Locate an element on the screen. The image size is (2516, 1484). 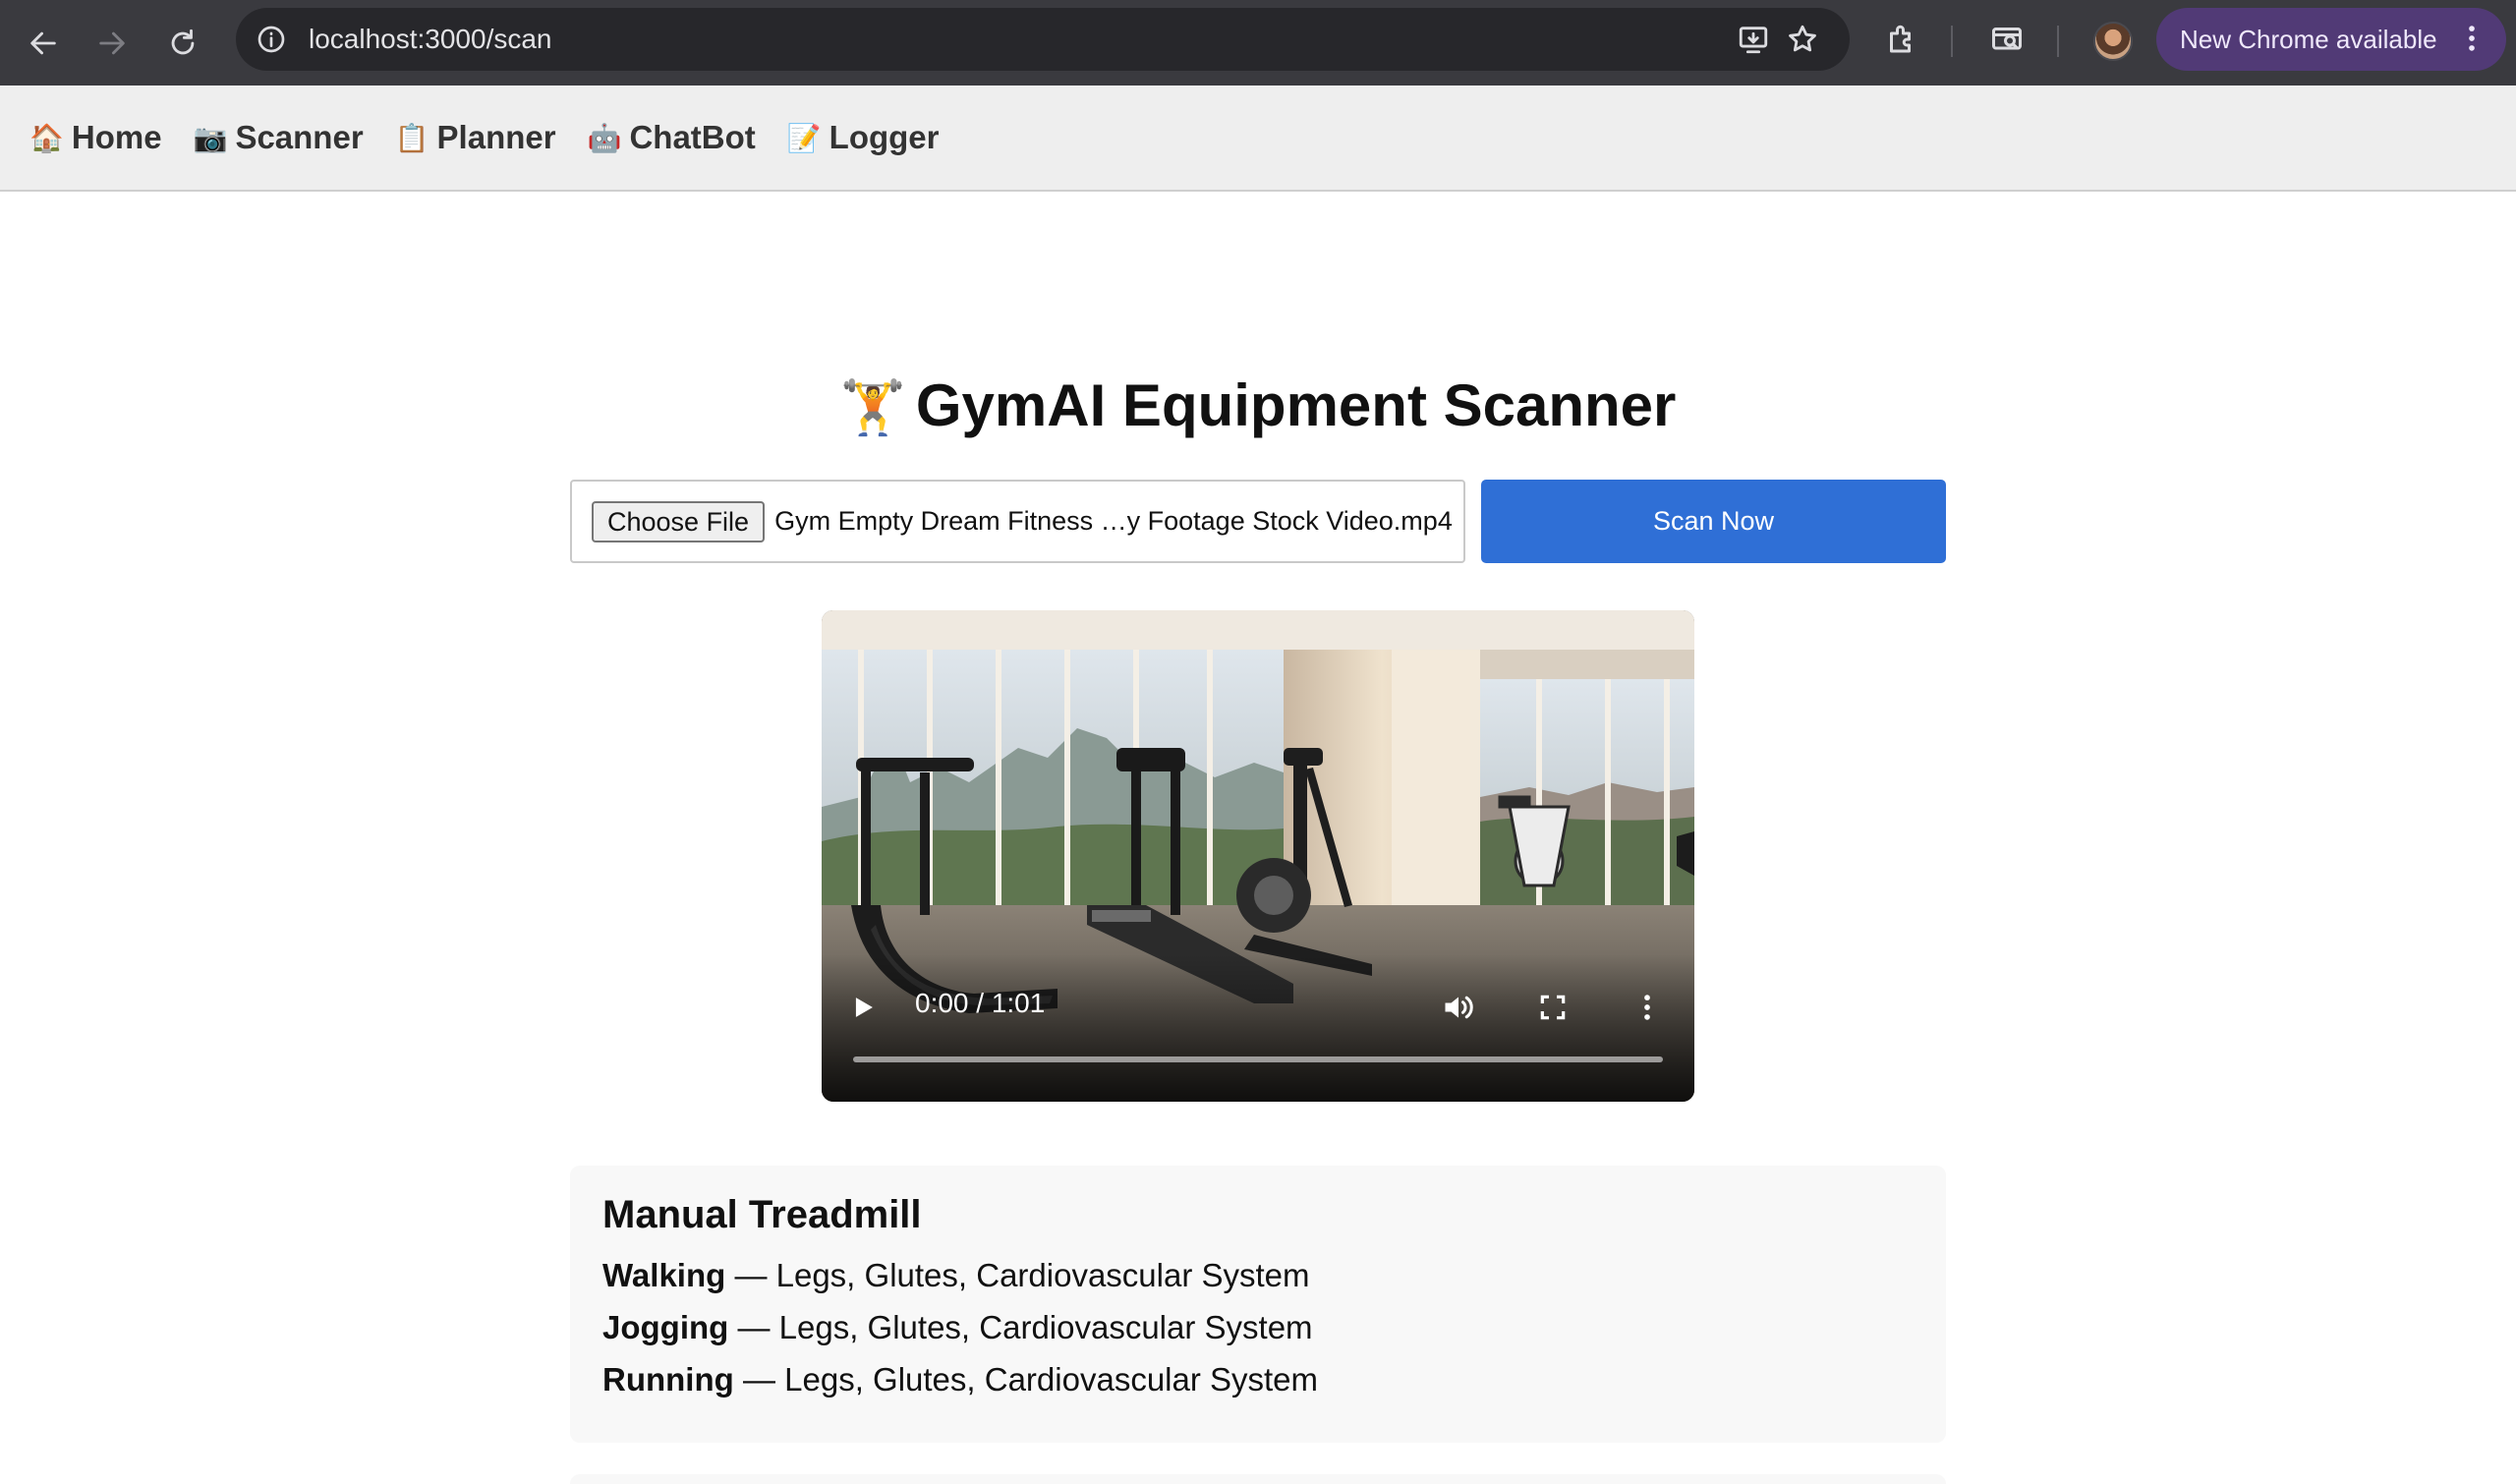
nav-planner-label: Planner is located at coordinates (496, 137).